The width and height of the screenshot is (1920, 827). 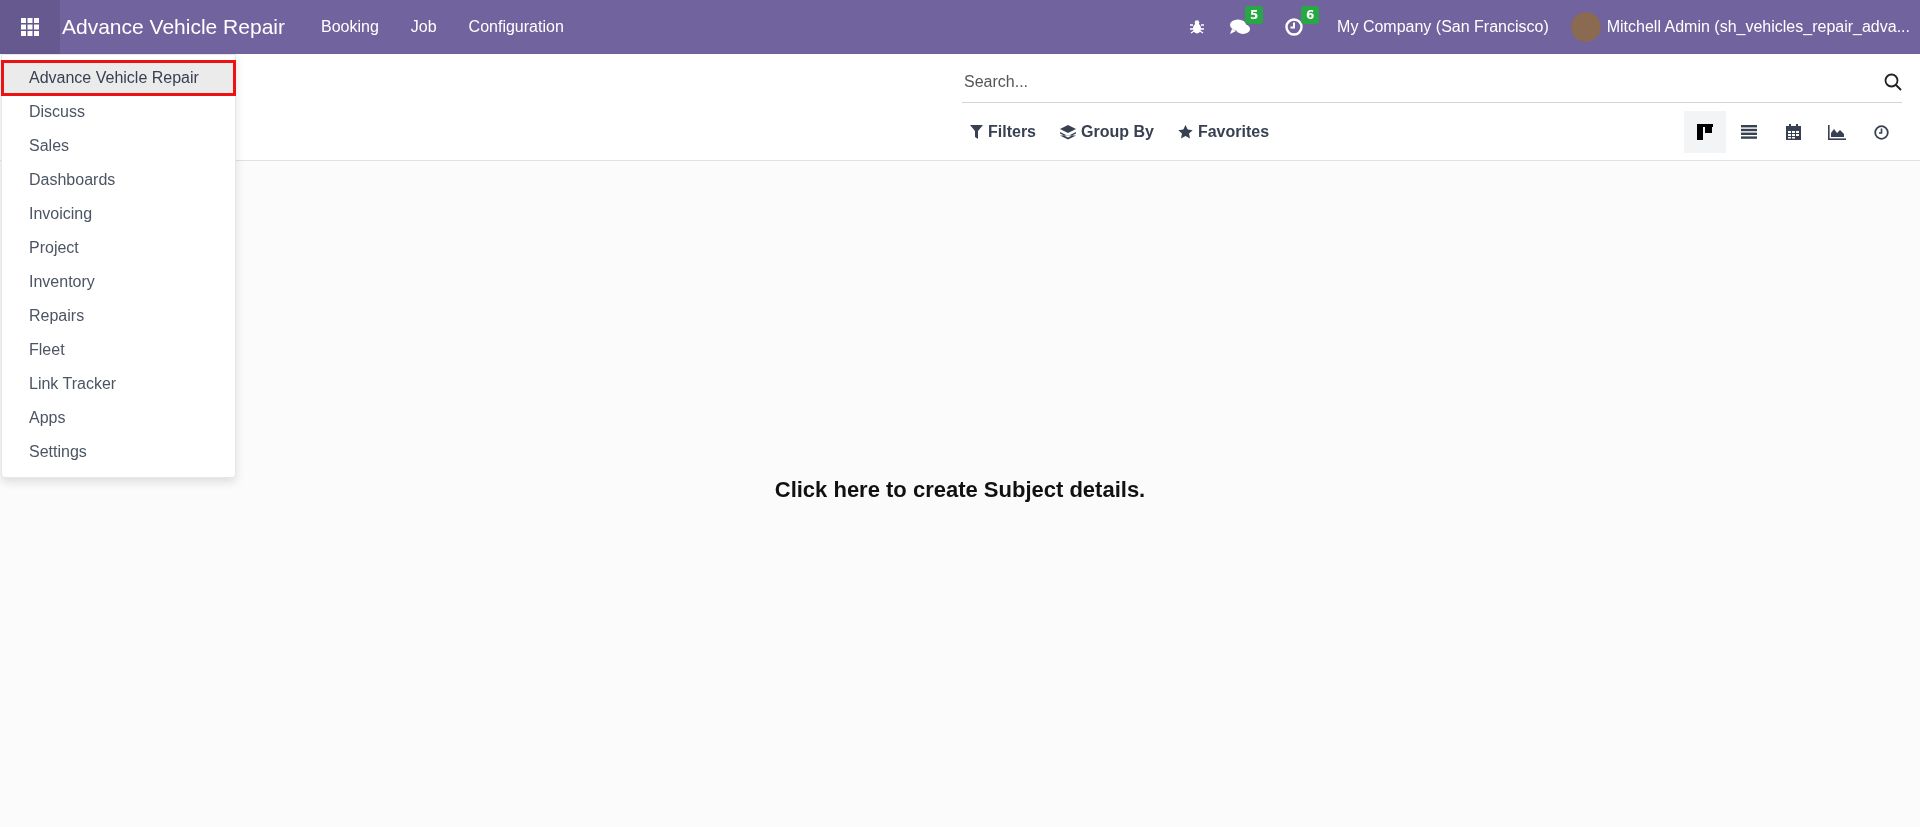 I want to click on calendar-icon, so click(x=1793, y=132).